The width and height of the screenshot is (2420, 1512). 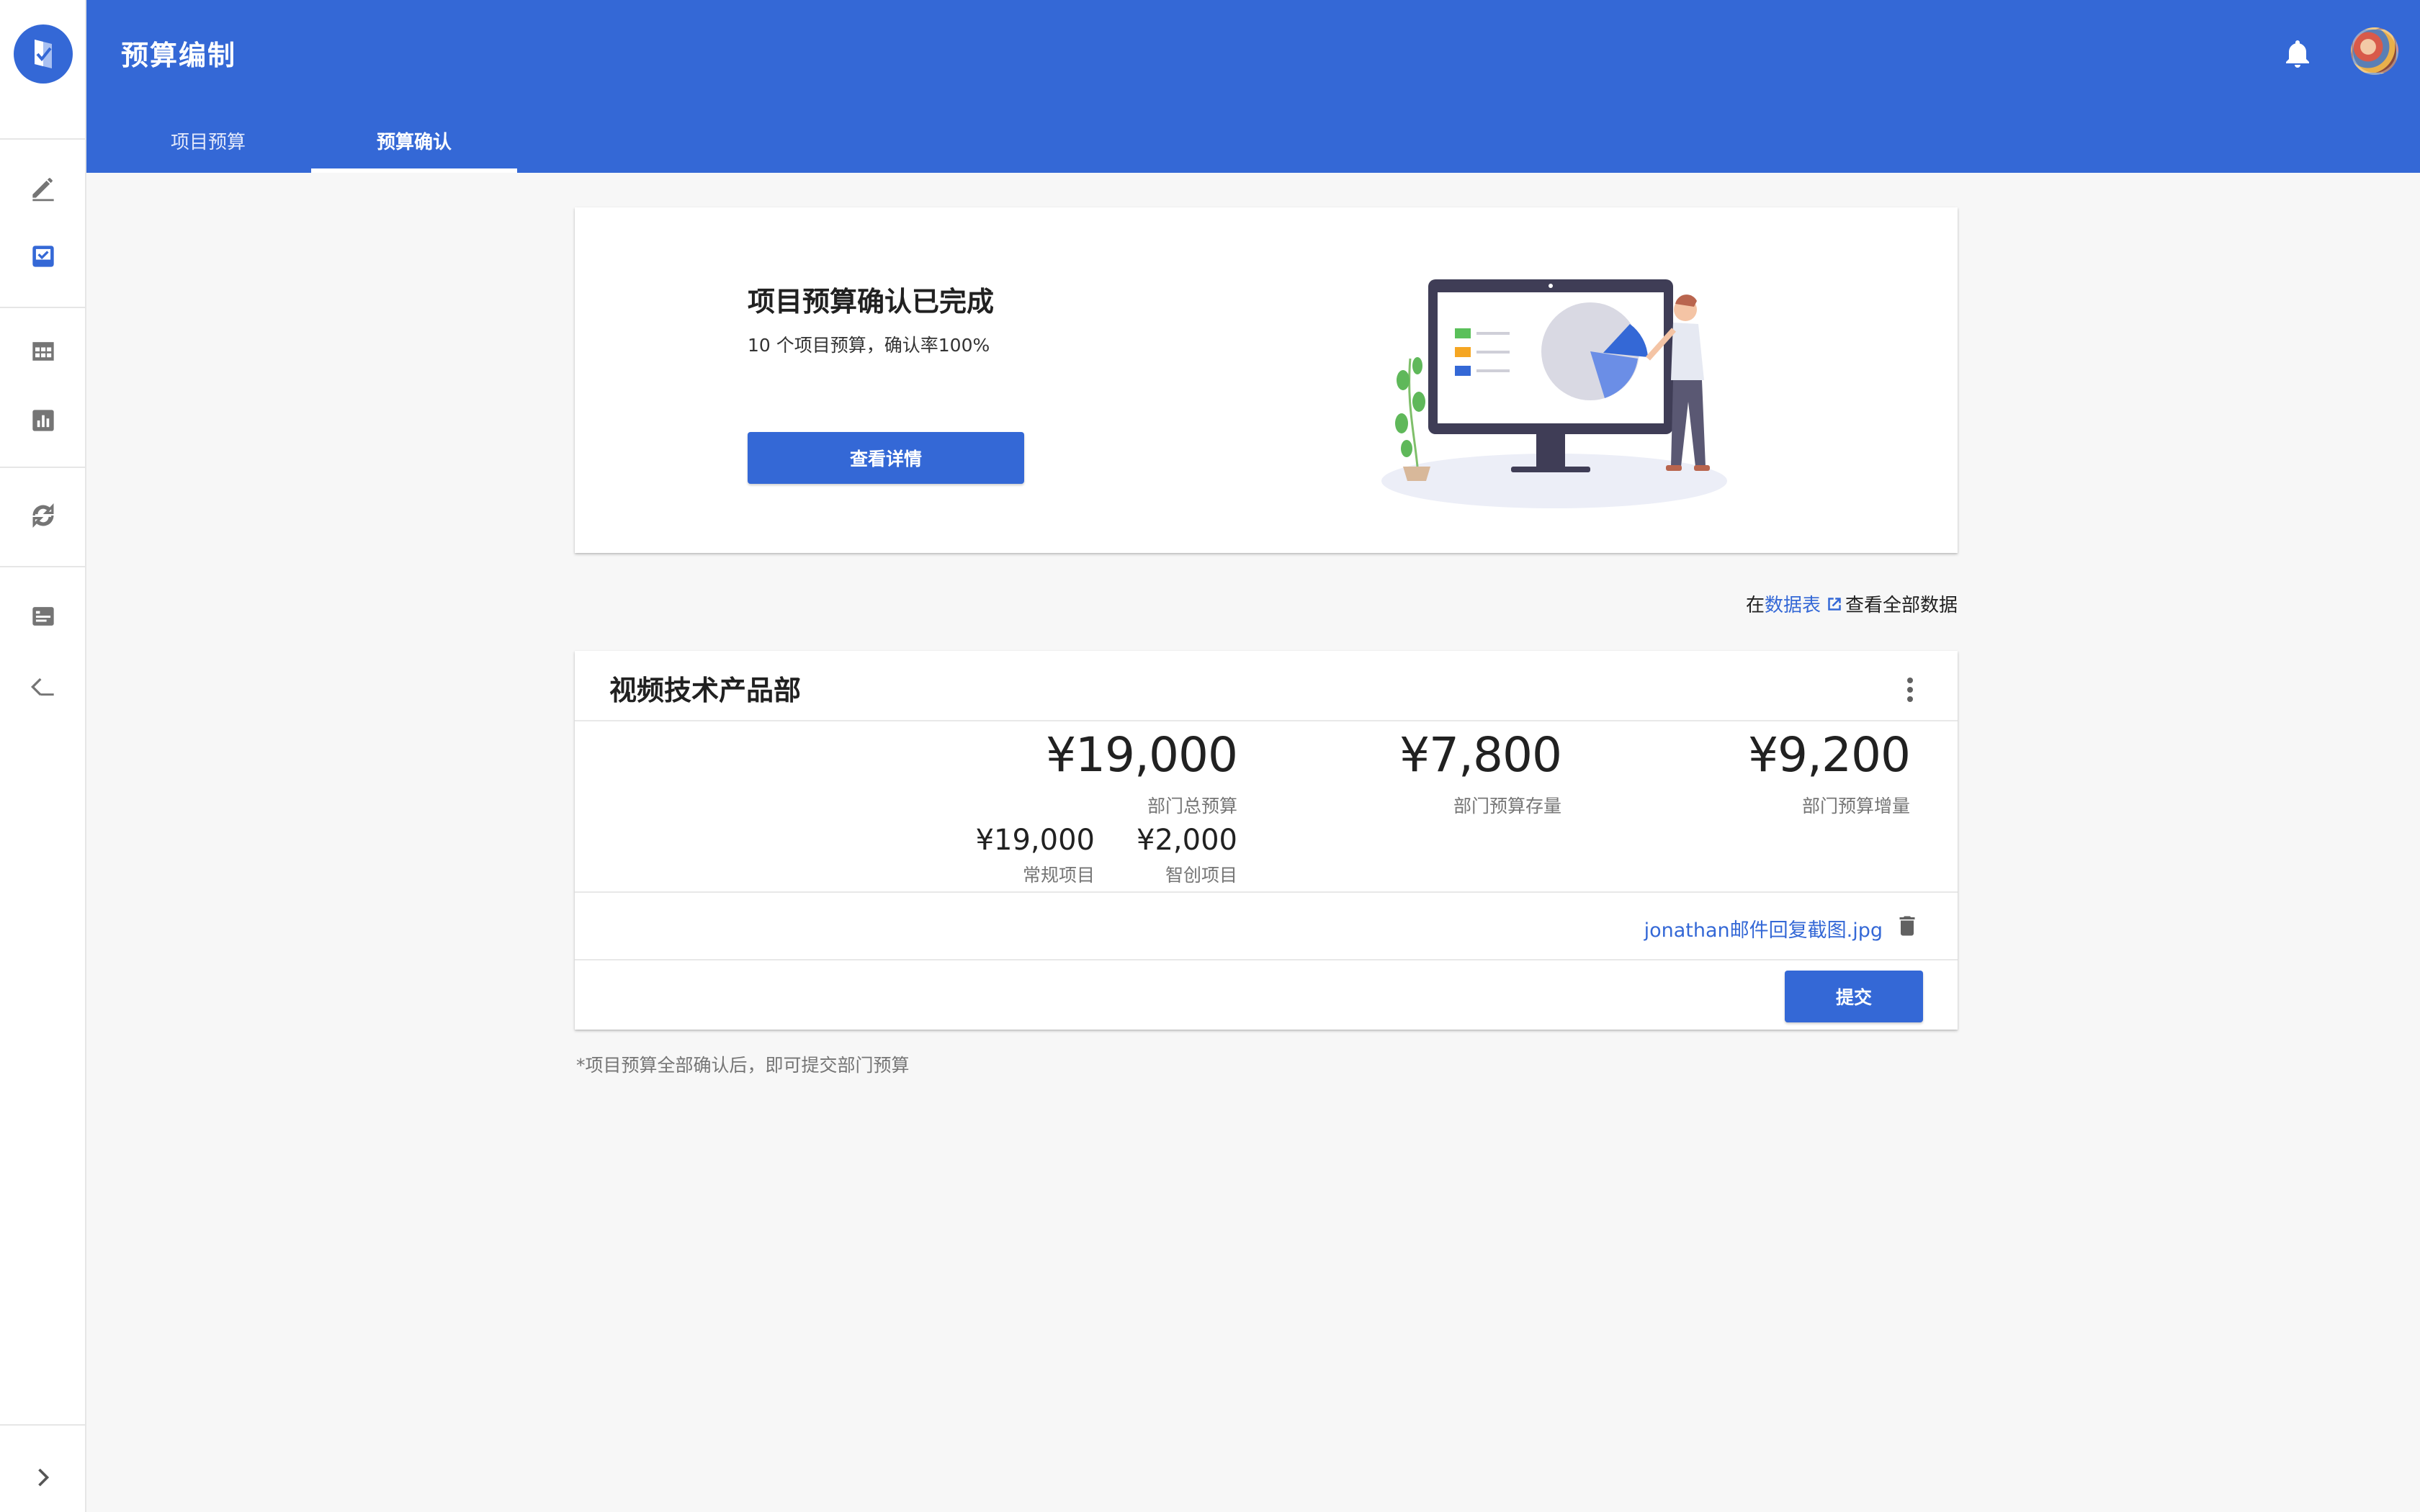 I want to click on logo-icon, so click(x=43, y=54).